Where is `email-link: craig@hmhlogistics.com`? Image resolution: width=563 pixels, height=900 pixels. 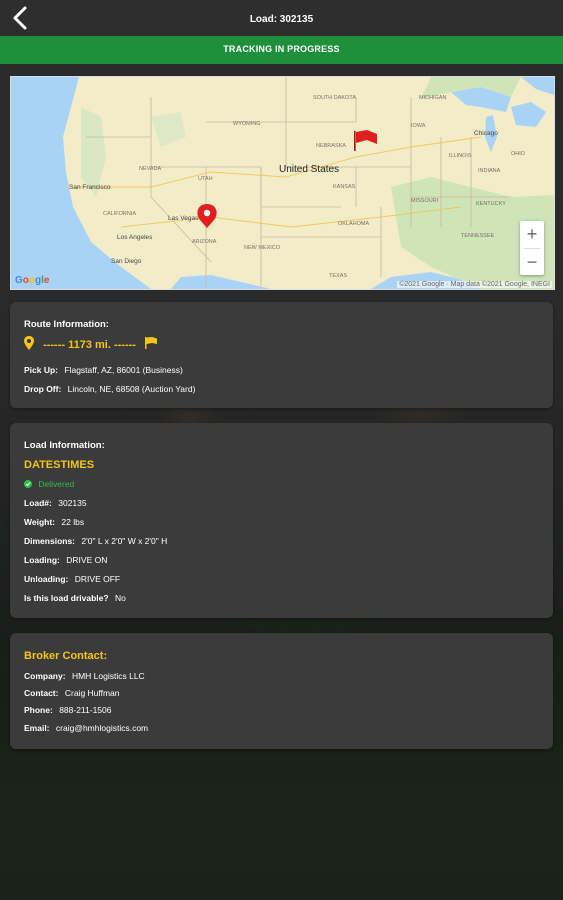
email-link: craig@hmhlogistics.com is located at coordinates (102, 728).